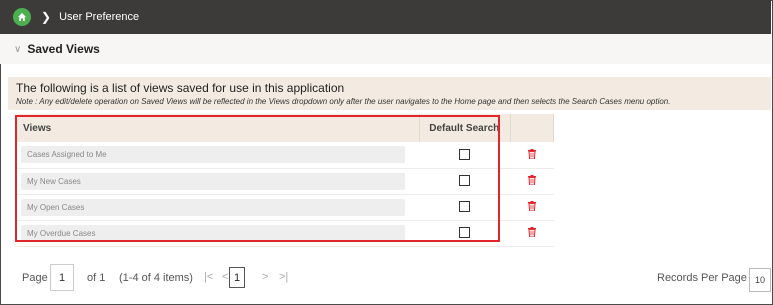 The image size is (773, 305). What do you see at coordinates (46, 17) in the screenshot?
I see `breadcrumb-chevron-icon: ❯` at bounding box center [46, 17].